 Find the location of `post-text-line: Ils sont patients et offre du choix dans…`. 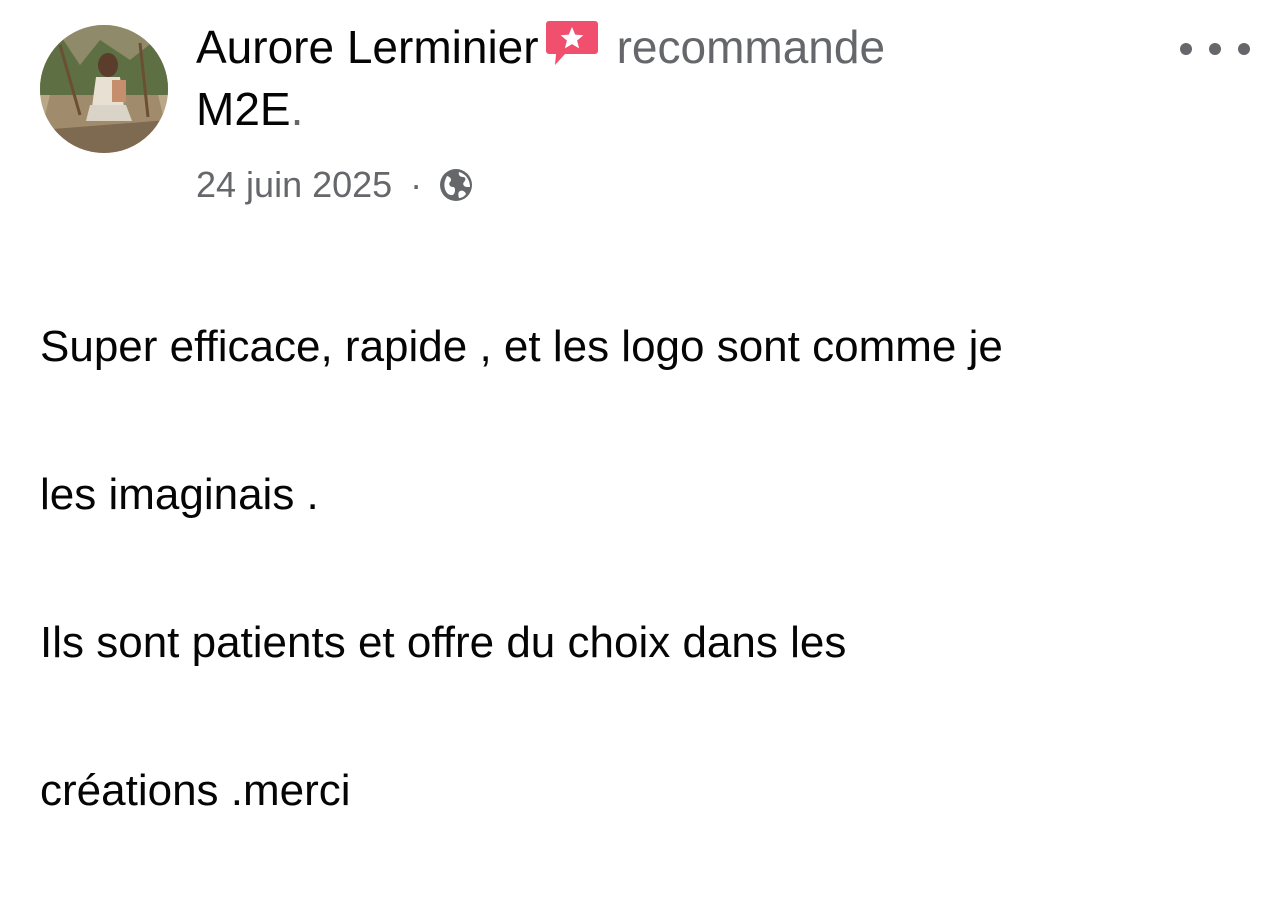

post-text-line: Ils sont patients et offre du choix dans… is located at coordinates (443, 642).